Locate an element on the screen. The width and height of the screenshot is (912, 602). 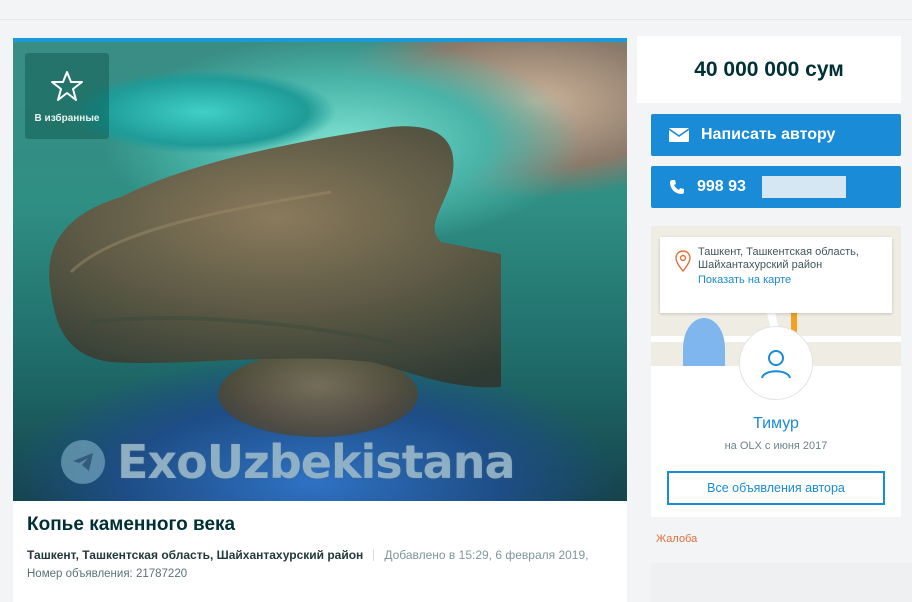
avatar is located at coordinates (776, 363).